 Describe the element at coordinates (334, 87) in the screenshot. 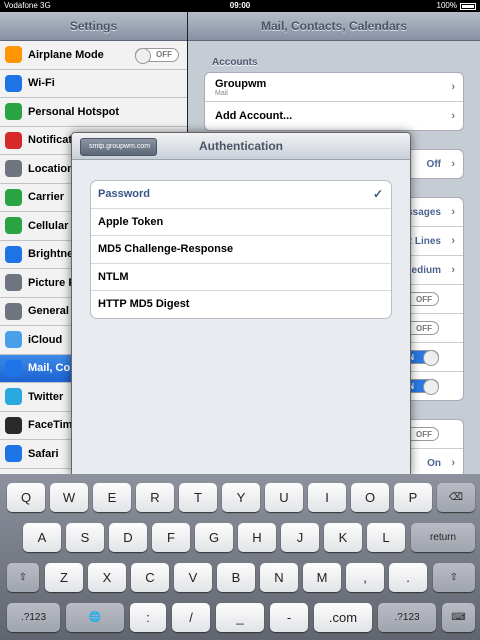

I see `account-row-groupwm: Groupwm Mail ›` at that location.